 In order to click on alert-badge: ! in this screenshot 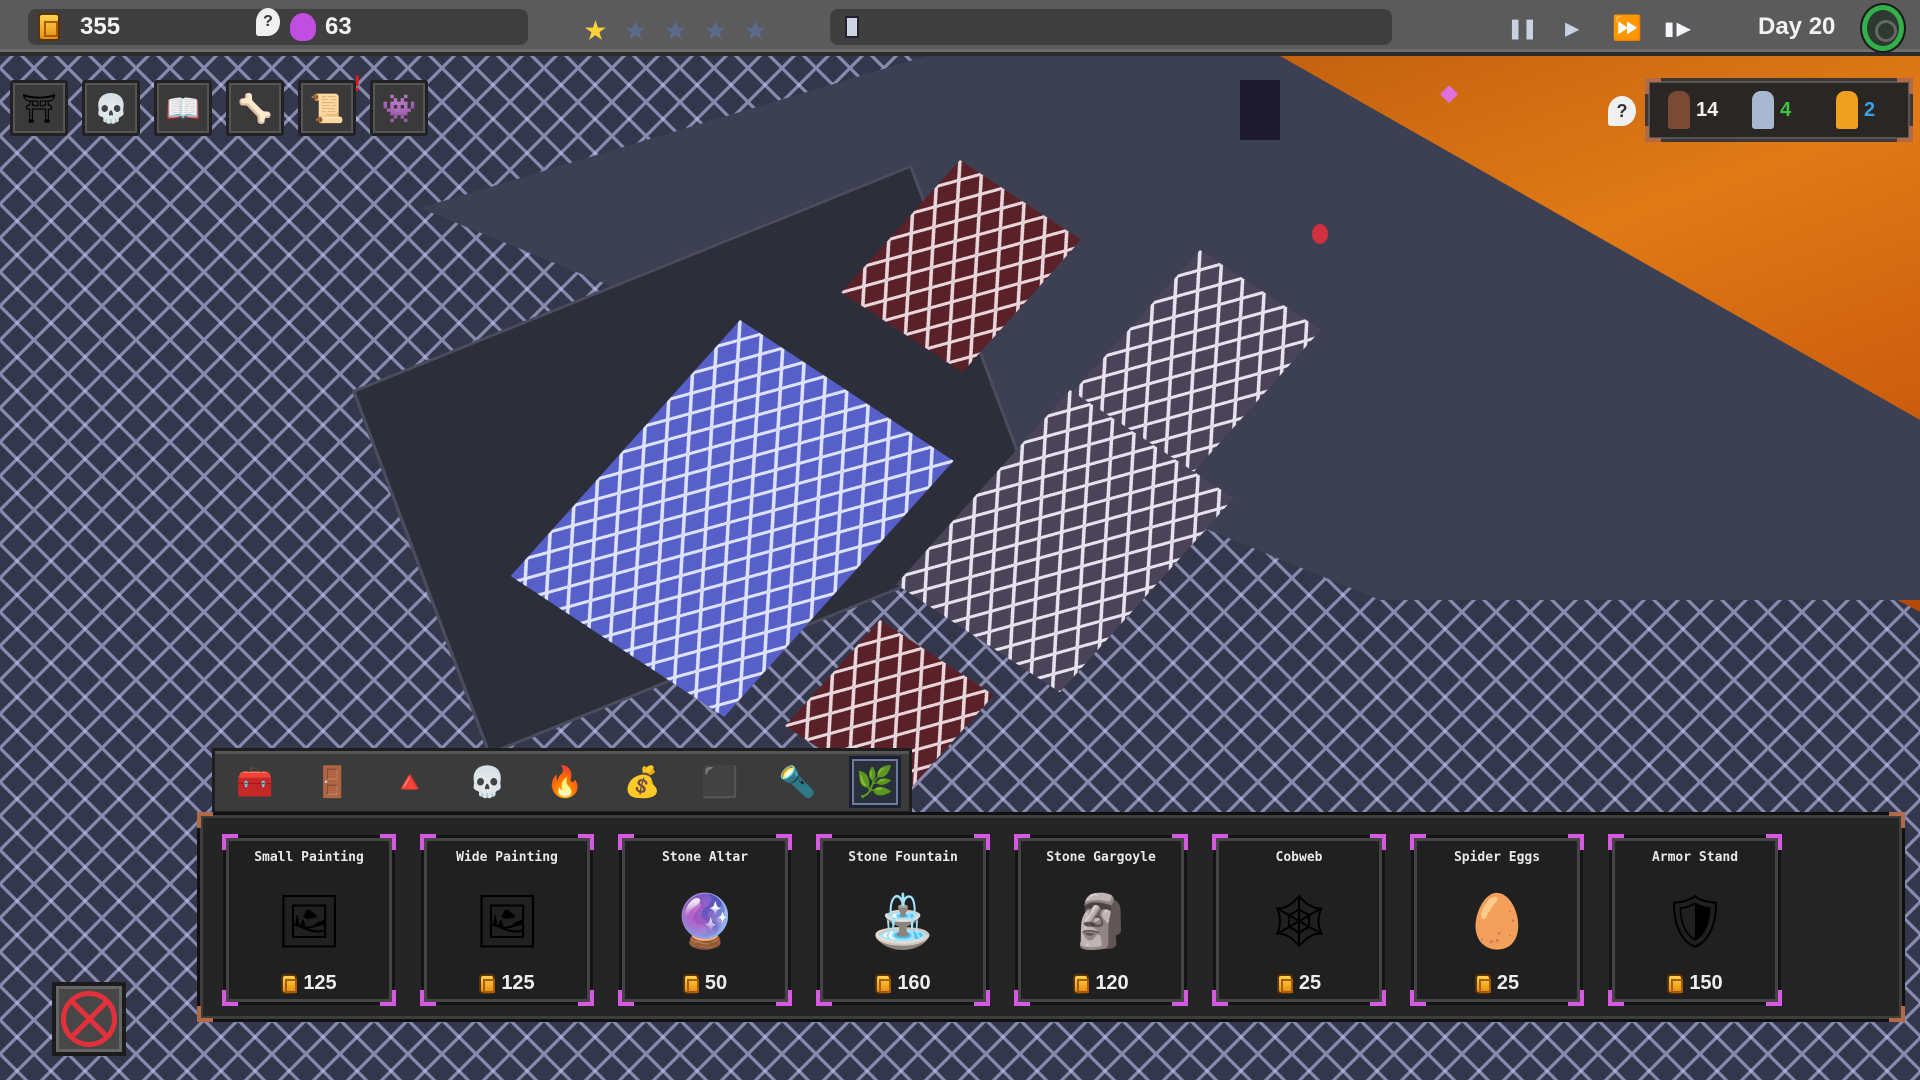, I will do `click(357, 83)`.